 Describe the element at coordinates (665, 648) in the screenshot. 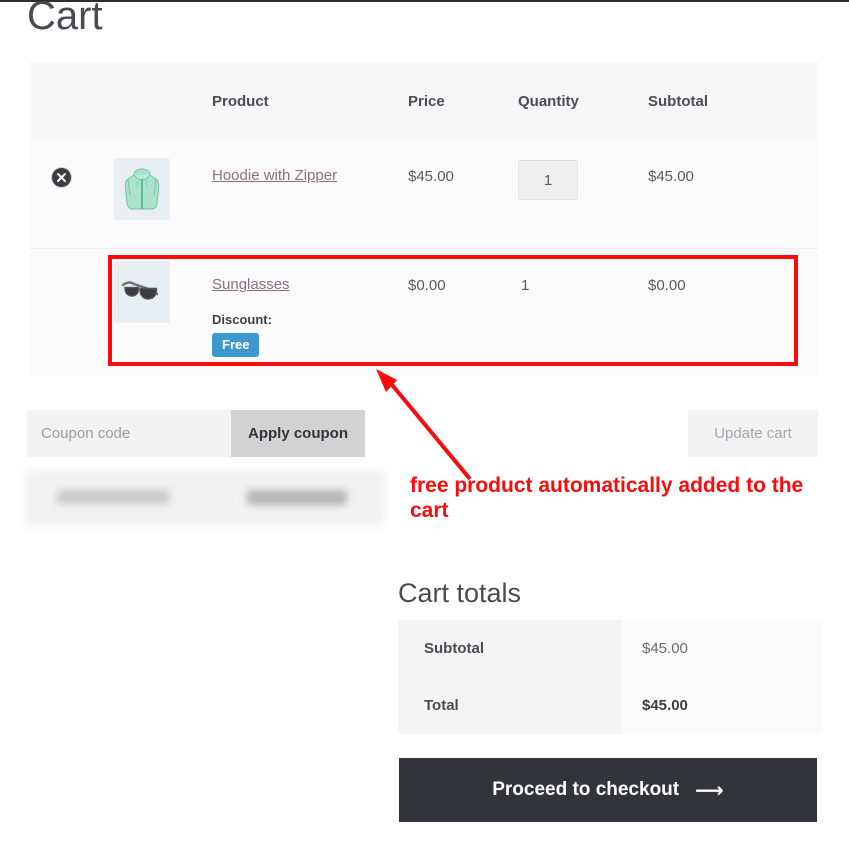

I see `totals-subtotal-value: $45.00` at that location.